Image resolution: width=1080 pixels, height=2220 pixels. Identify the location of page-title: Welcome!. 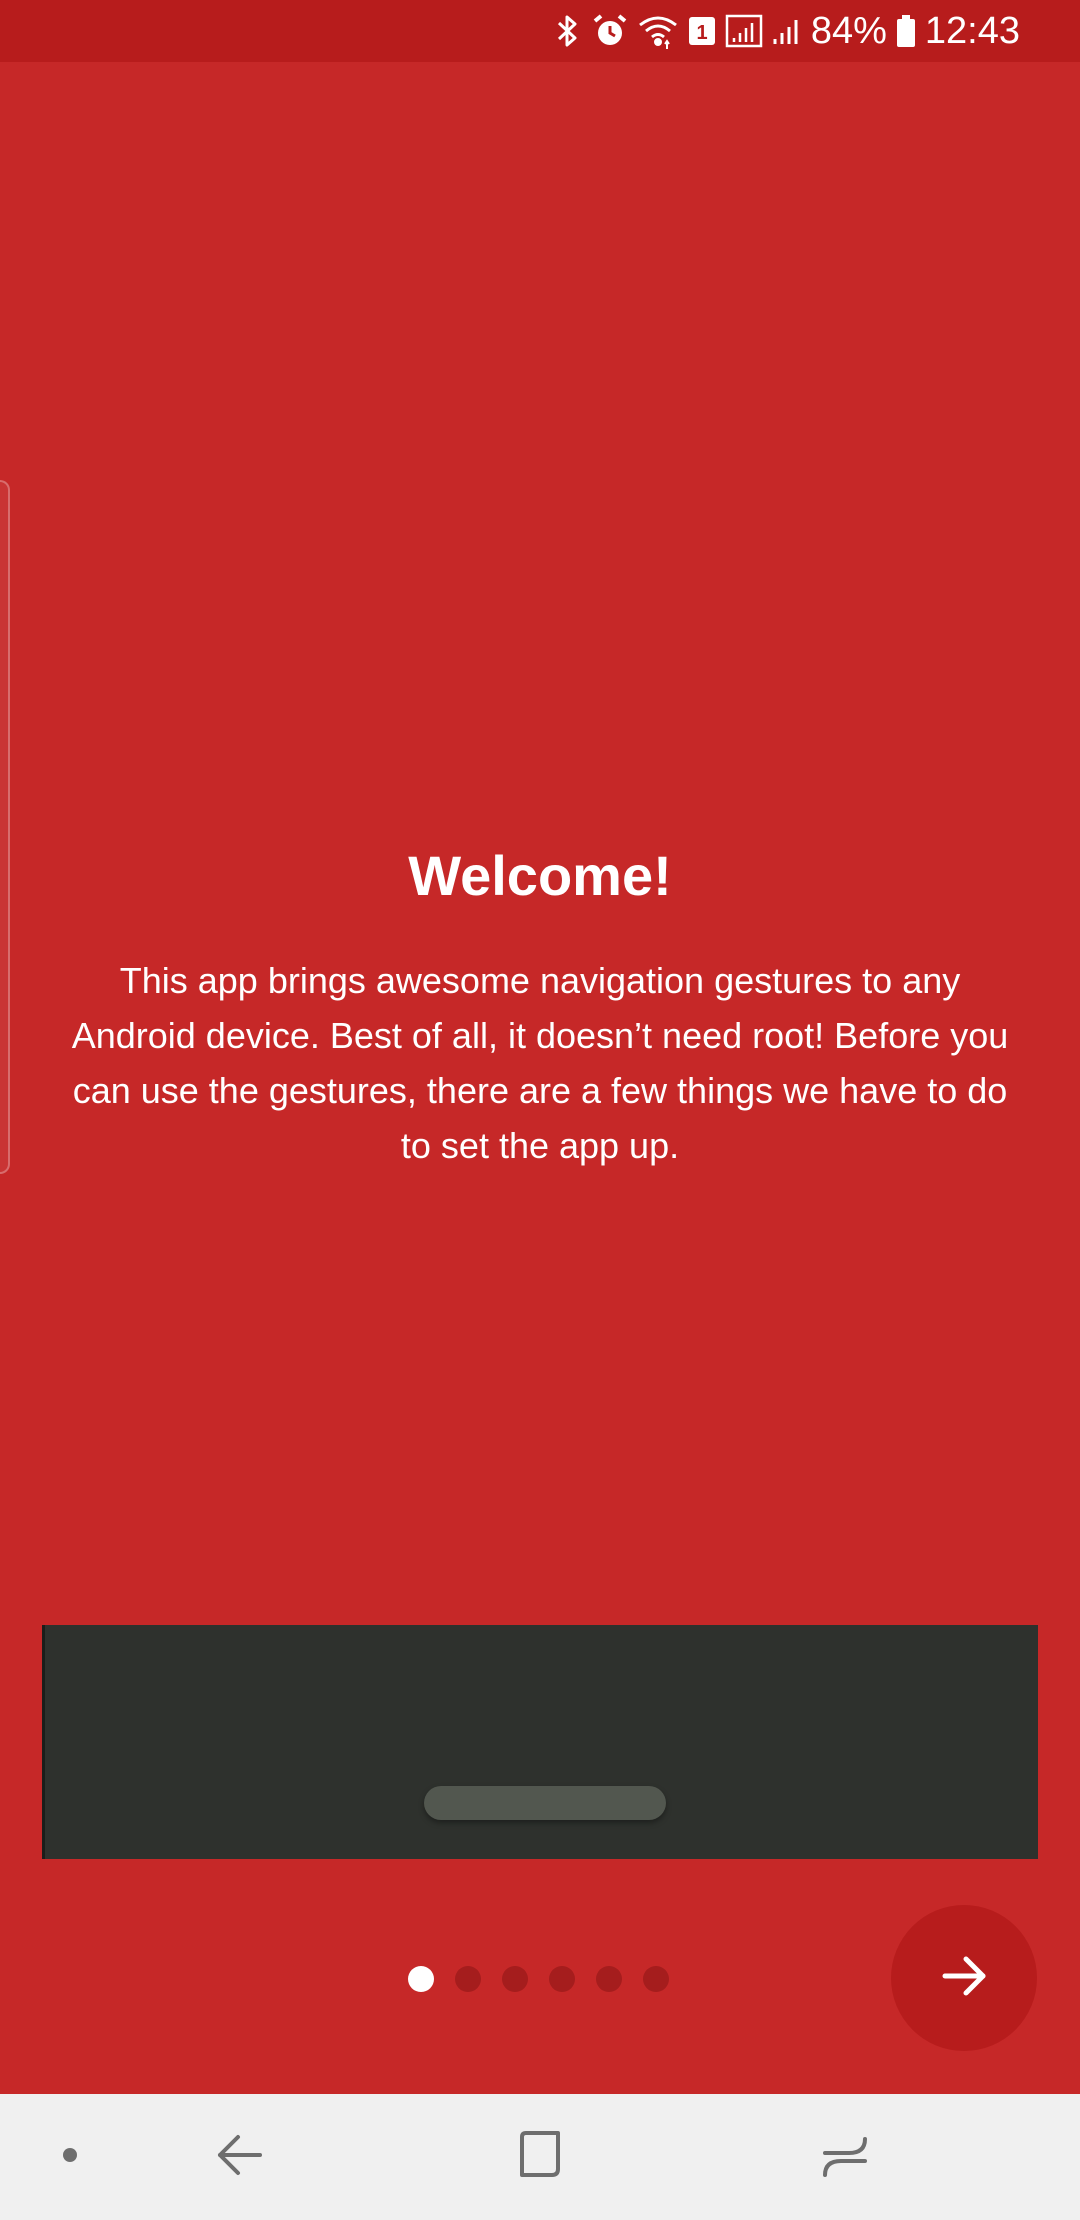
(540, 875).